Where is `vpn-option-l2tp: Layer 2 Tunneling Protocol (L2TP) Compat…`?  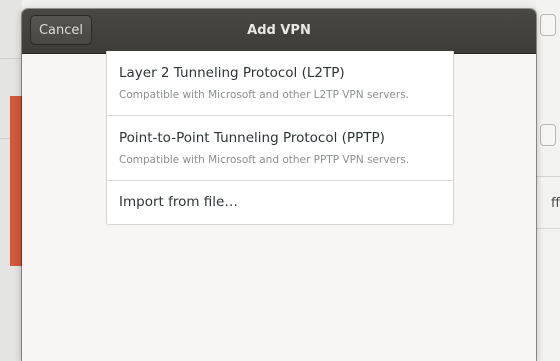
vpn-option-l2tp: Layer 2 Tunneling Protocol (L2TP) Compat… is located at coordinates (280, 83).